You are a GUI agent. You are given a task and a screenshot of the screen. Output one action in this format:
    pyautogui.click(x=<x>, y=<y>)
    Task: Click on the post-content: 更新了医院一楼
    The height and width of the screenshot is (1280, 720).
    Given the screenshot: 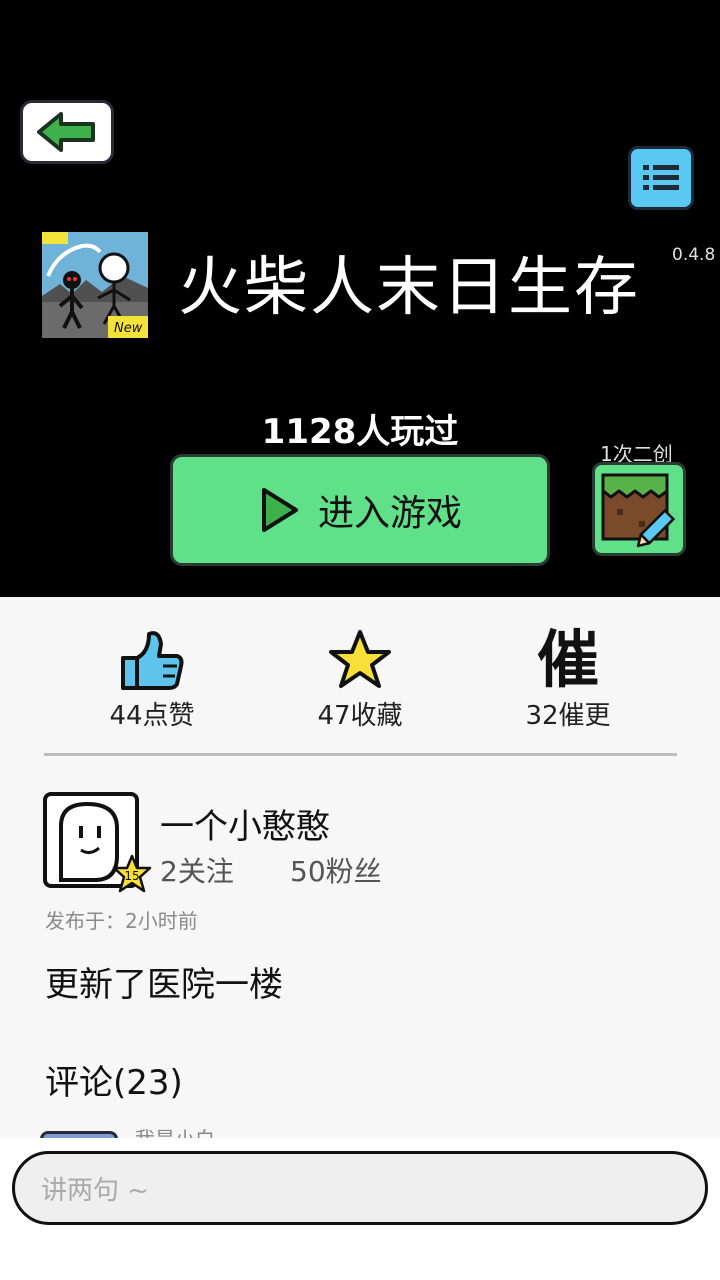 What is the action you would take?
    pyautogui.click(x=164, y=985)
    